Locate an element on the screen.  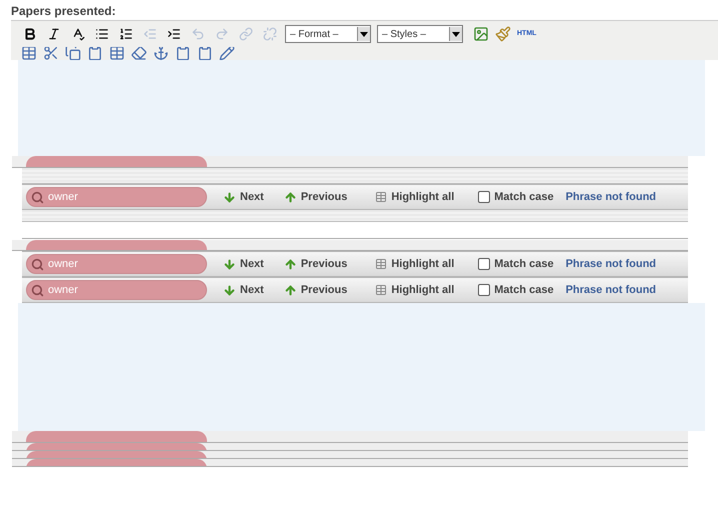
image-icon is located at coordinates (481, 34).